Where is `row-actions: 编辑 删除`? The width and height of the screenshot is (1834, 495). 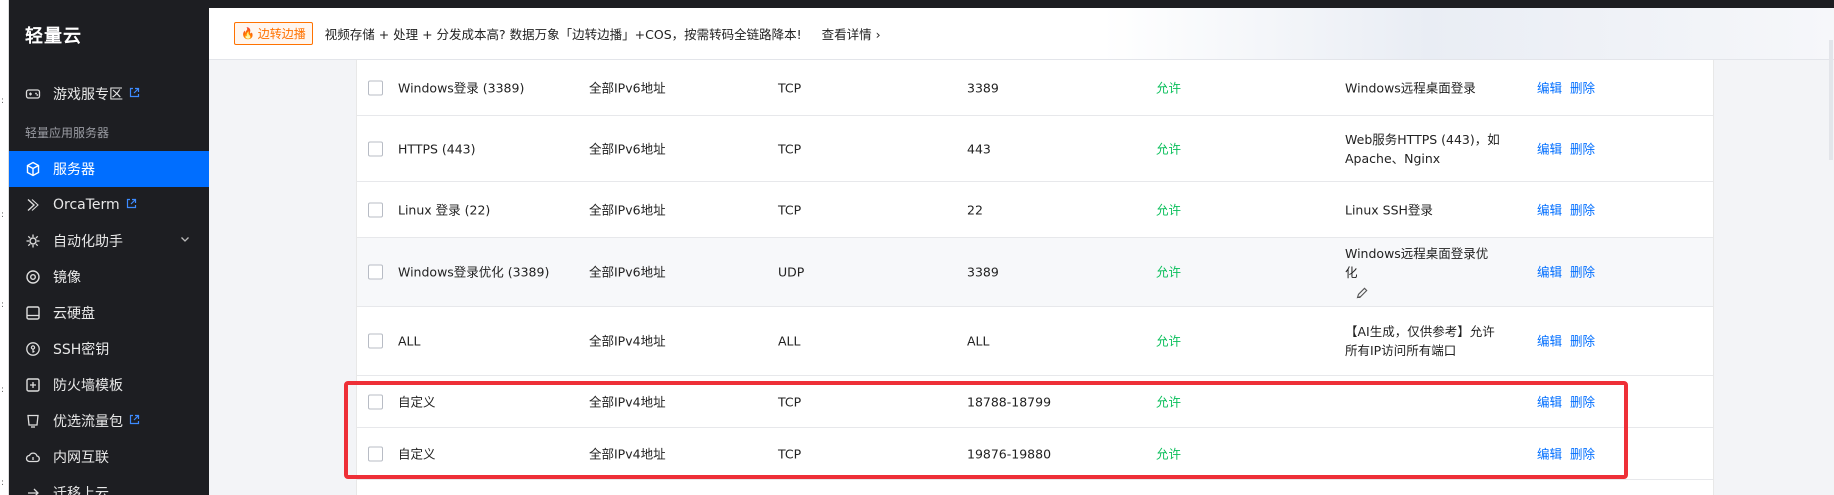 row-actions: 编辑 删除 is located at coordinates (1570, 453).